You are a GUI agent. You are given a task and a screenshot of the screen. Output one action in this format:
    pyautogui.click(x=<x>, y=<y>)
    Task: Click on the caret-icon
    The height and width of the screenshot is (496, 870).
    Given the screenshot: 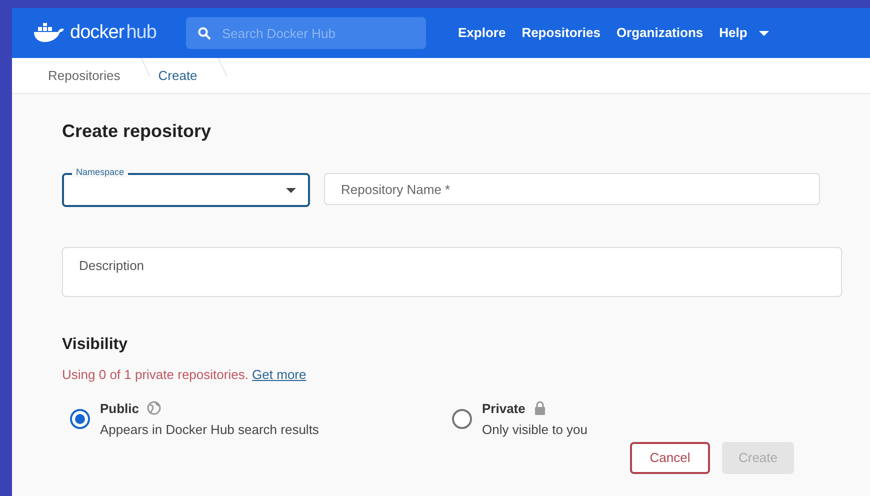 What is the action you would take?
    pyautogui.click(x=291, y=190)
    